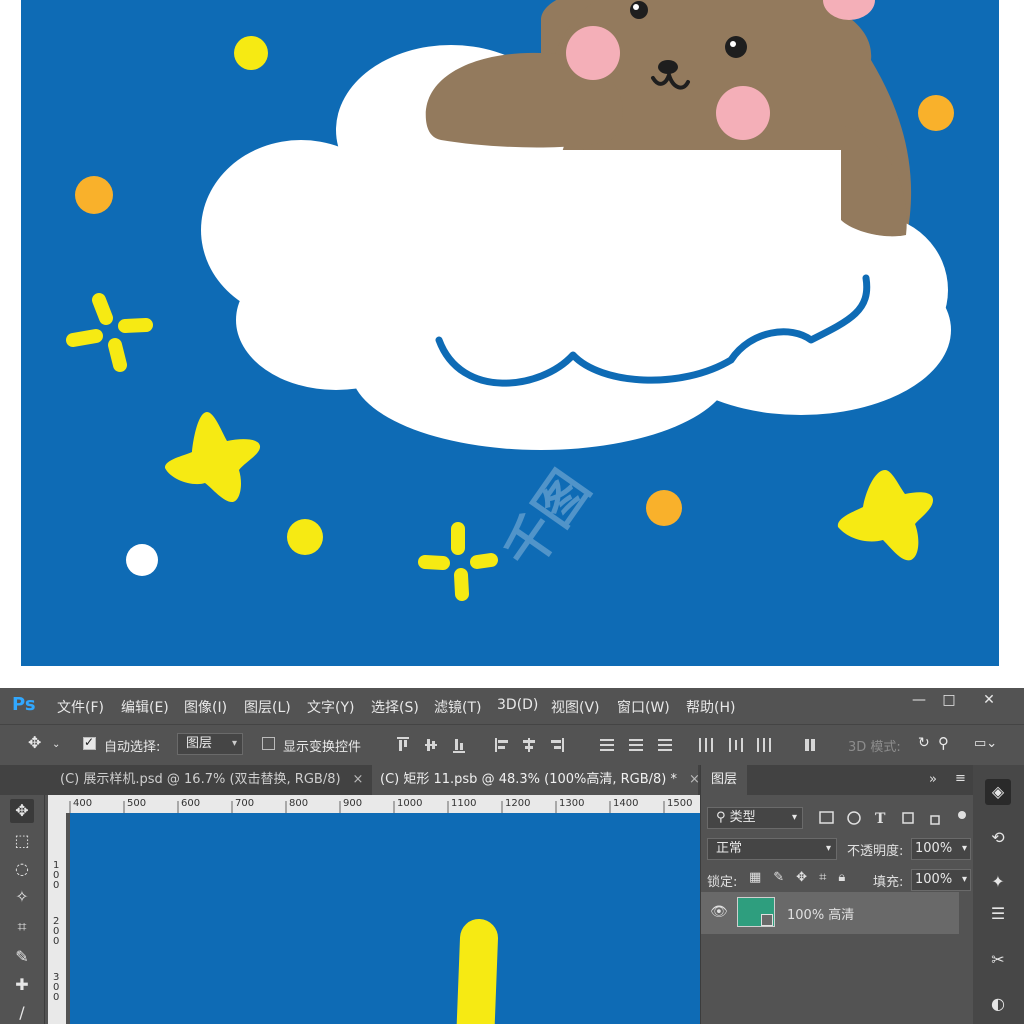  What do you see at coordinates (821, 915) in the screenshot?
I see `layer-name: 100% 高清` at bounding box center [821, 915].